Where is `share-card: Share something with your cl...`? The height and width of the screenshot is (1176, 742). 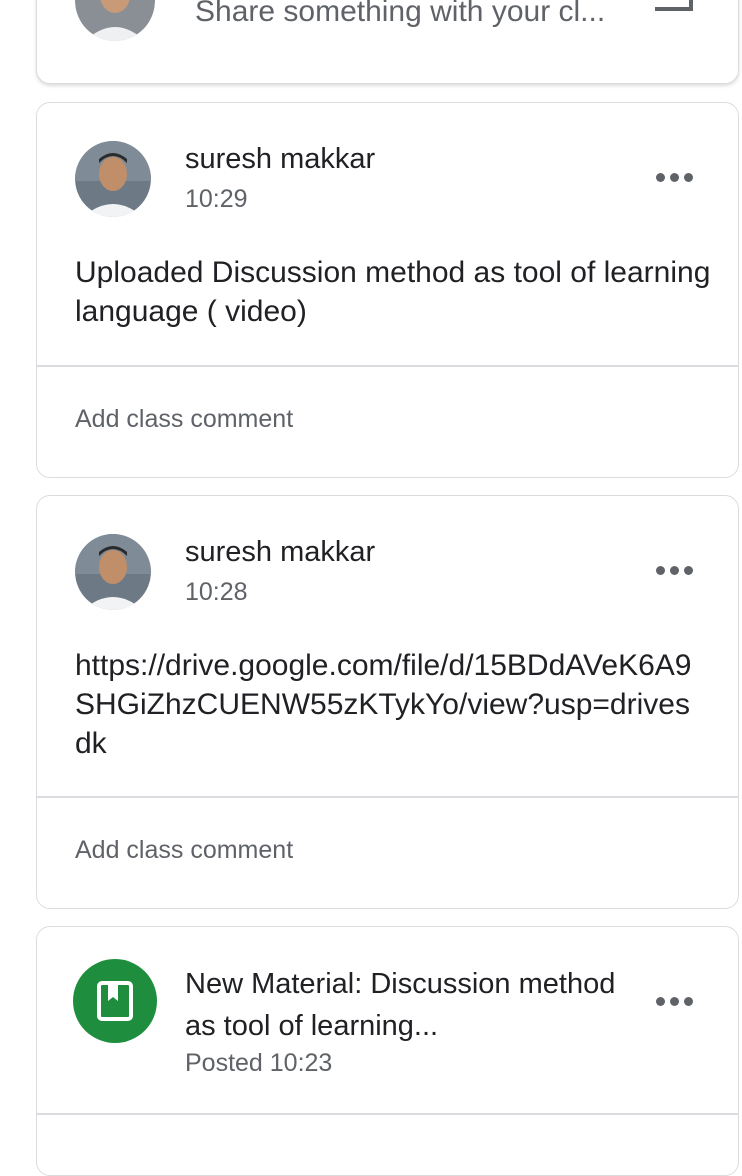 share-card: Share something with your cl... is located at coordinates (387, 42).